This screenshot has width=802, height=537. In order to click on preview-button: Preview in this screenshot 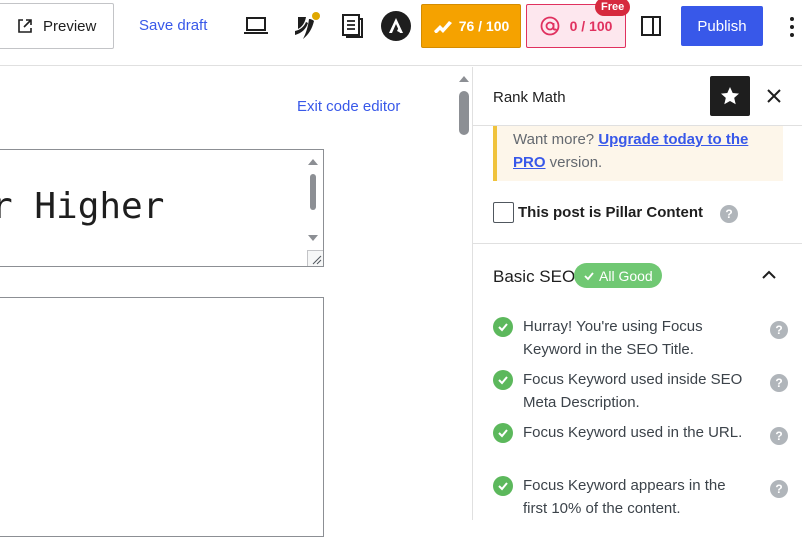, I will do `click(57, 26)`.